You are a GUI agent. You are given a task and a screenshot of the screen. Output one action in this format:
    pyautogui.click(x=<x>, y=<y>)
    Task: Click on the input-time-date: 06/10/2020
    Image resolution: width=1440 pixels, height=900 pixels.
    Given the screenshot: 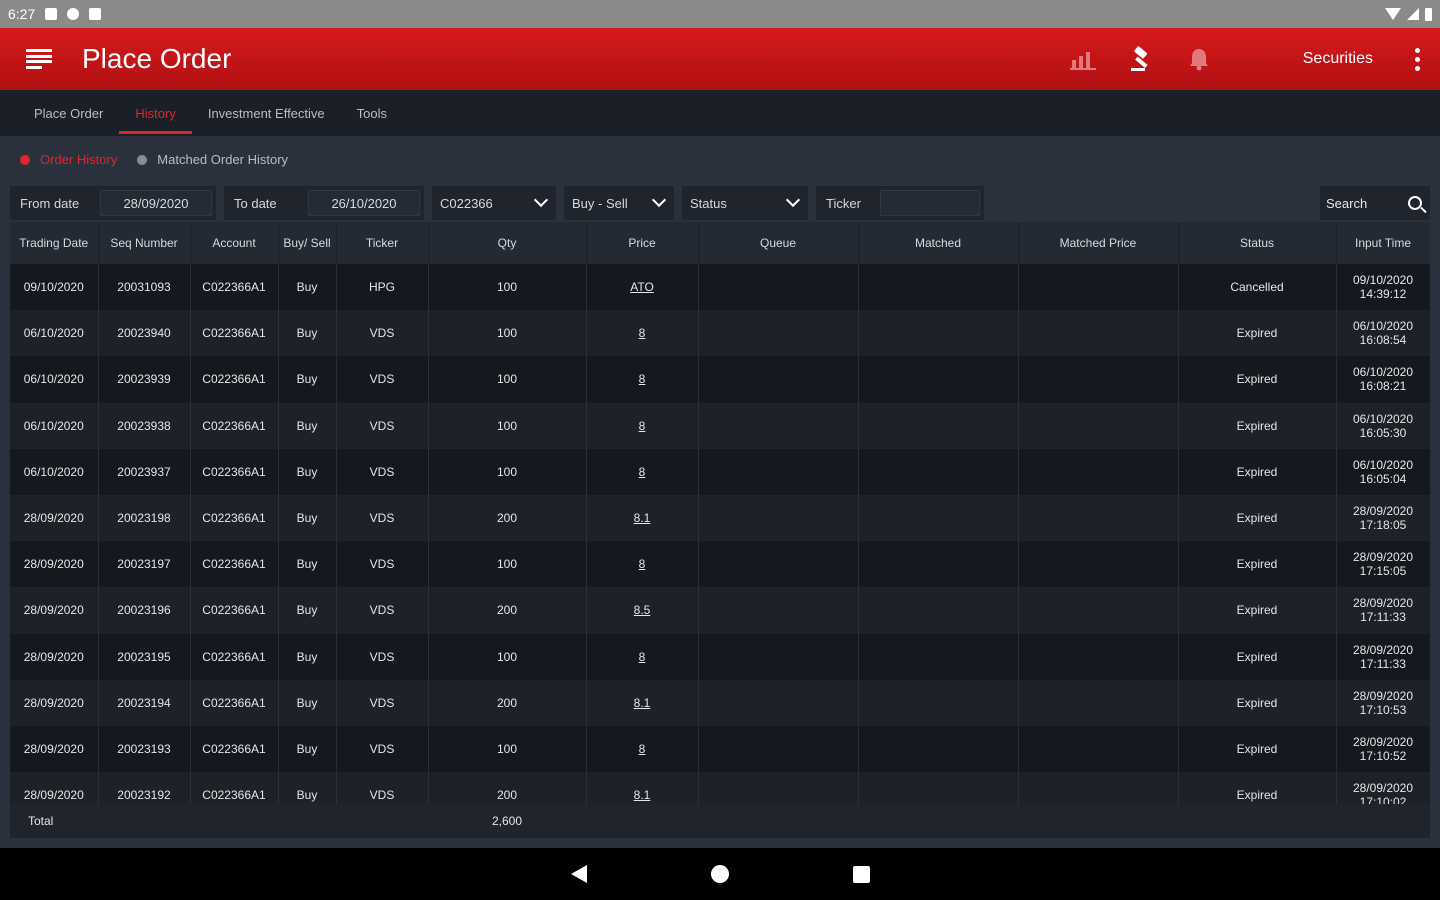 What is the action you would take?
    pyautogui.click(x=1383, y=464)
    